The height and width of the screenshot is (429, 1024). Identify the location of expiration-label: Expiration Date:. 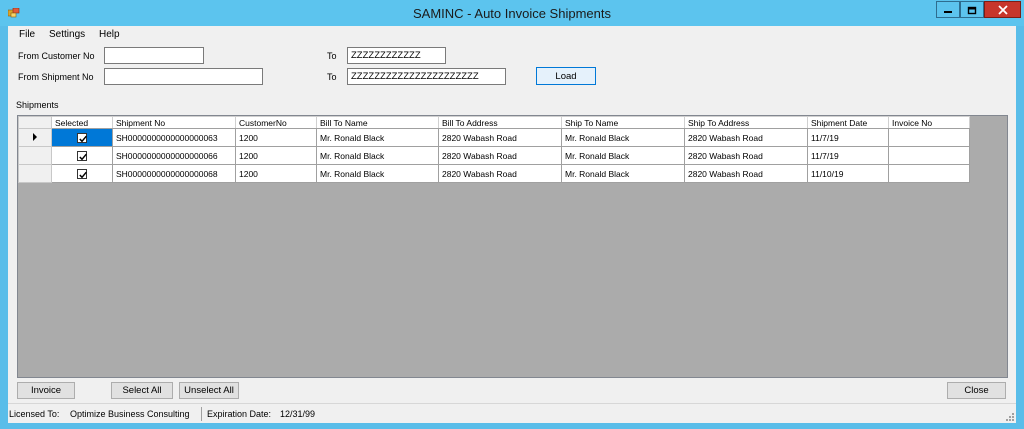
(239, 414).